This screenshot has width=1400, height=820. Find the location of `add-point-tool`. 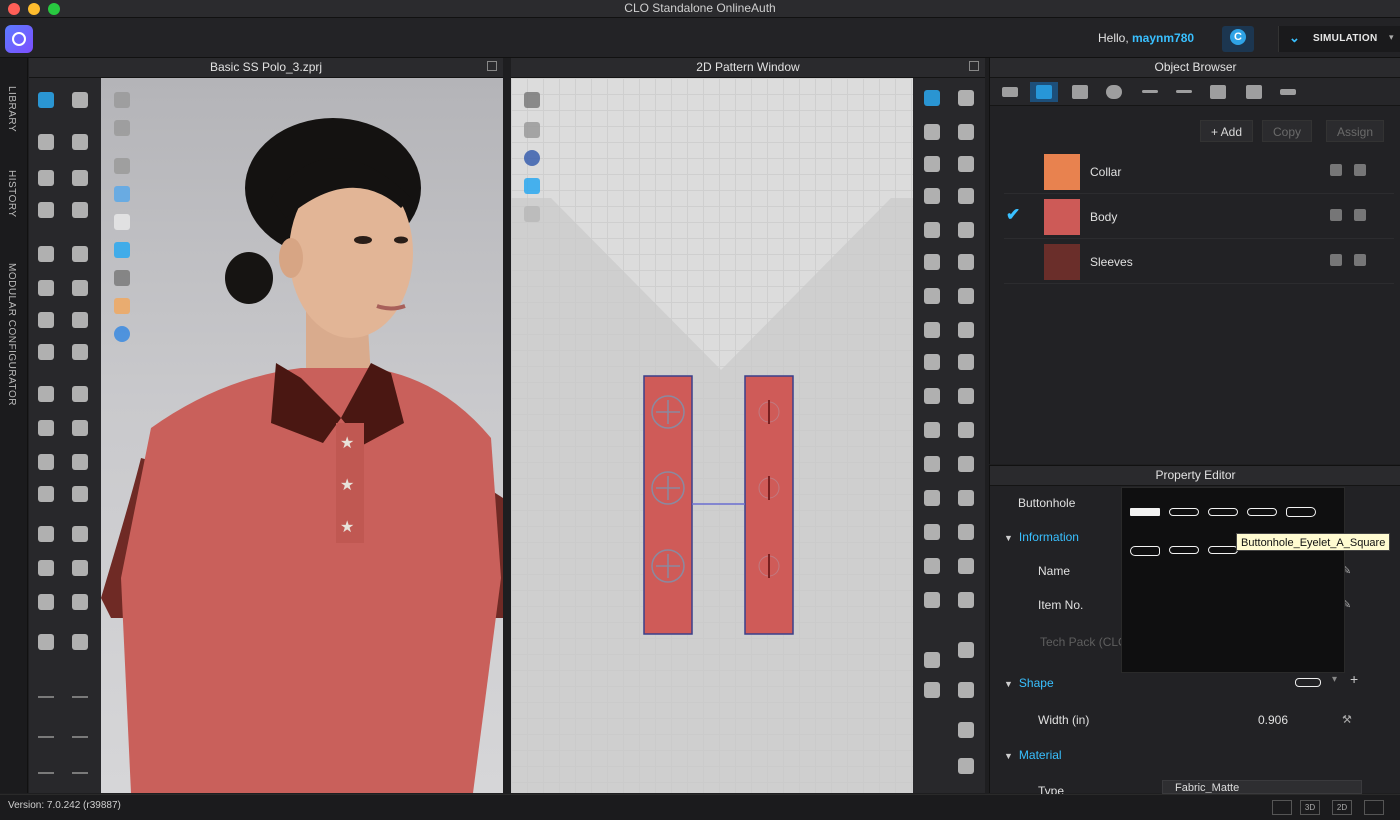

add-point-tool is located at coordinates (932, 230).